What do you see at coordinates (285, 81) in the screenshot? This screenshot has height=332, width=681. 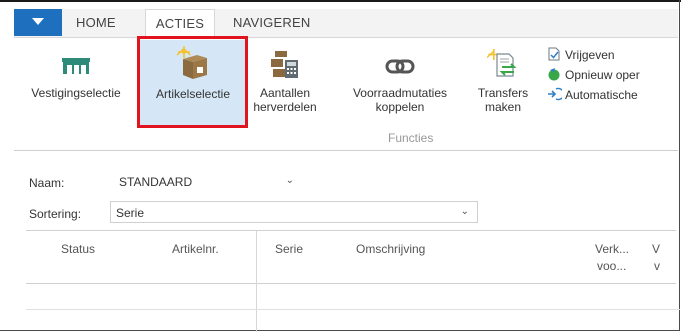 I see `aantallen-herverdelen-button: Aantallen herverdelen` at bounding box center [285, 81].